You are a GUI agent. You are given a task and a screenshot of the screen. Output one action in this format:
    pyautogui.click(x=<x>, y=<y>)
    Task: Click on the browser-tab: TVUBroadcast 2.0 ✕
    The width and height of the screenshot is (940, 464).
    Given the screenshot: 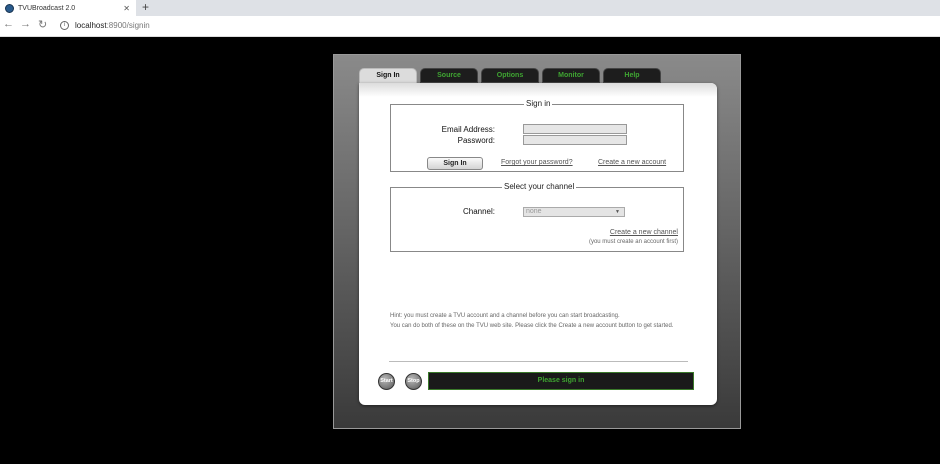 What is the action you would take?
    pyautogui.click(x=68, y=8)
    